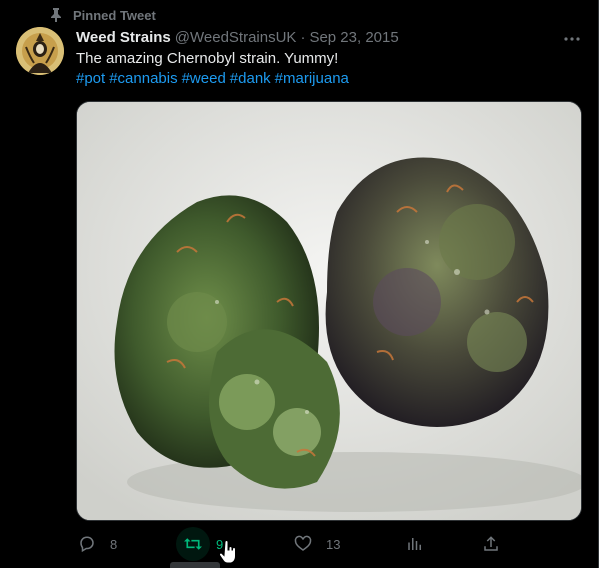 The width and height of the screenshot is (599, 568). I want to click on more-icon, so click(572, 37).